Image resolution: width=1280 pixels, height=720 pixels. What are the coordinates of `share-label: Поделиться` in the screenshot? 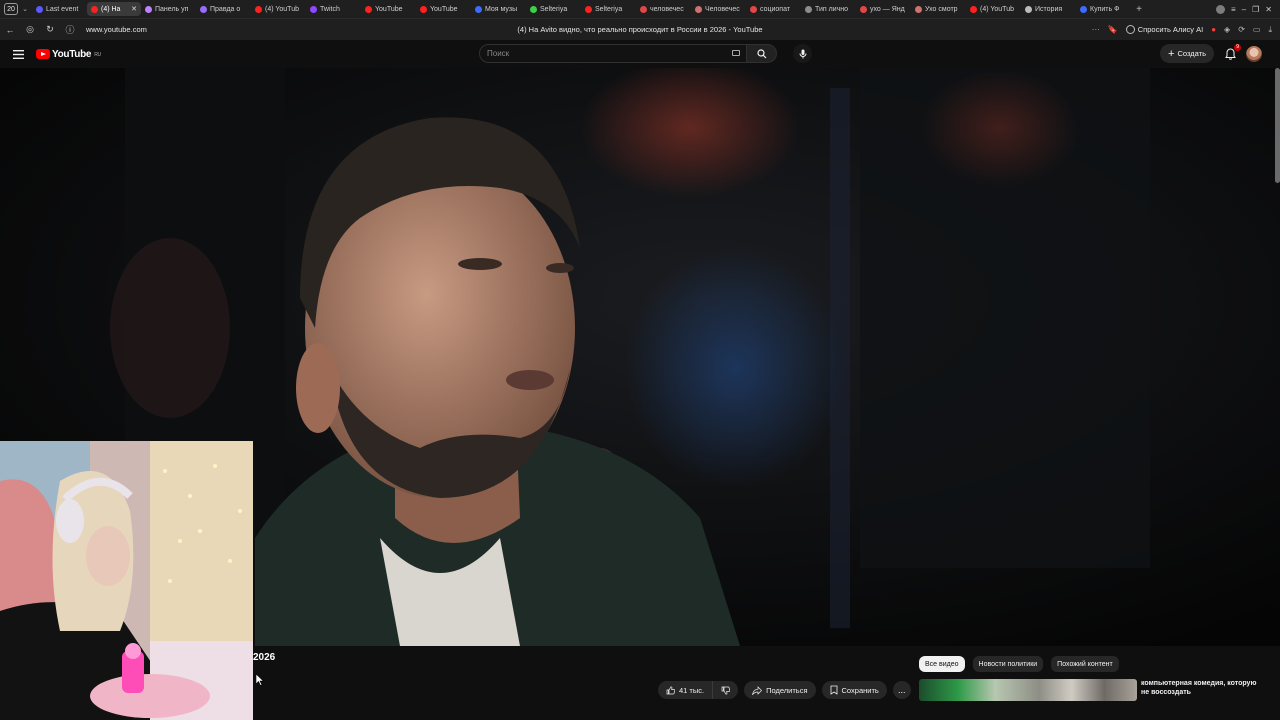 It's located at (787, 690).